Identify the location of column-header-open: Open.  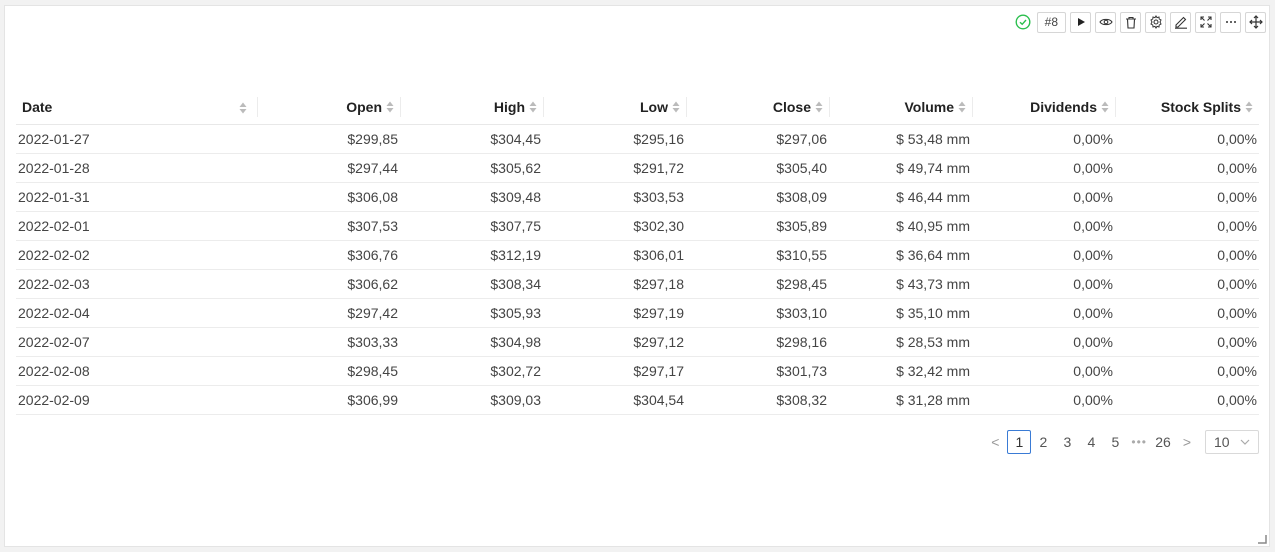
(328, 107).